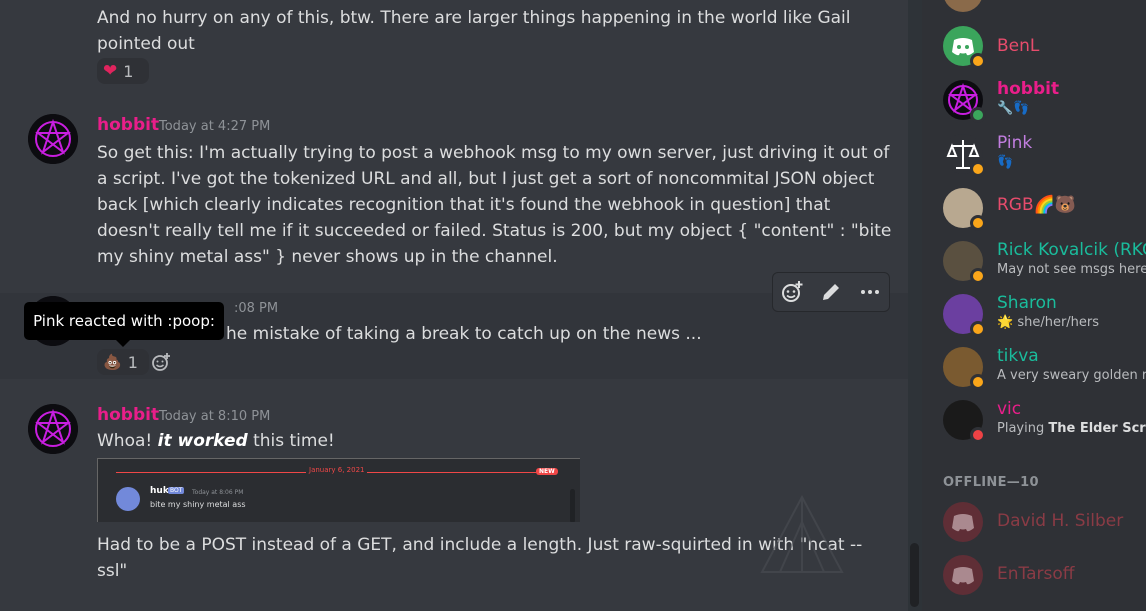  I want to click on message-timestamp: Today at 8:10 PM, so click(215, 416).